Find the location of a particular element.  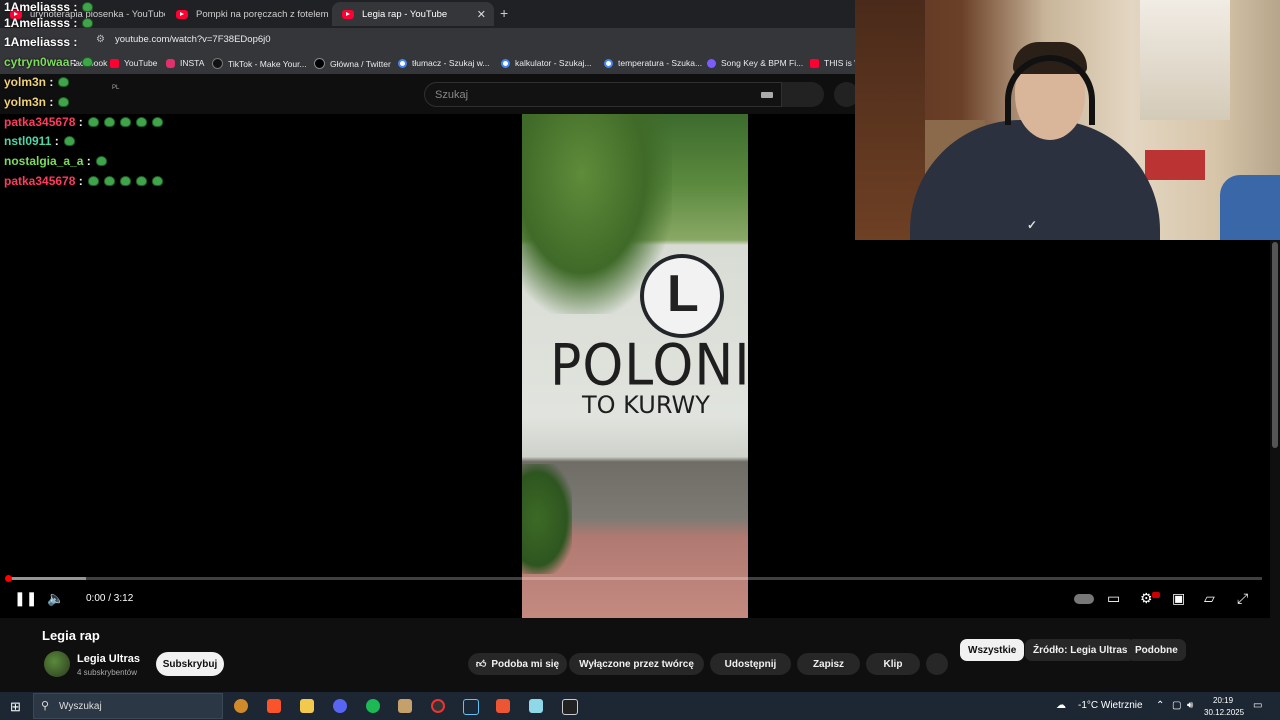

media-app-icon is located at coordinates (405, 706).